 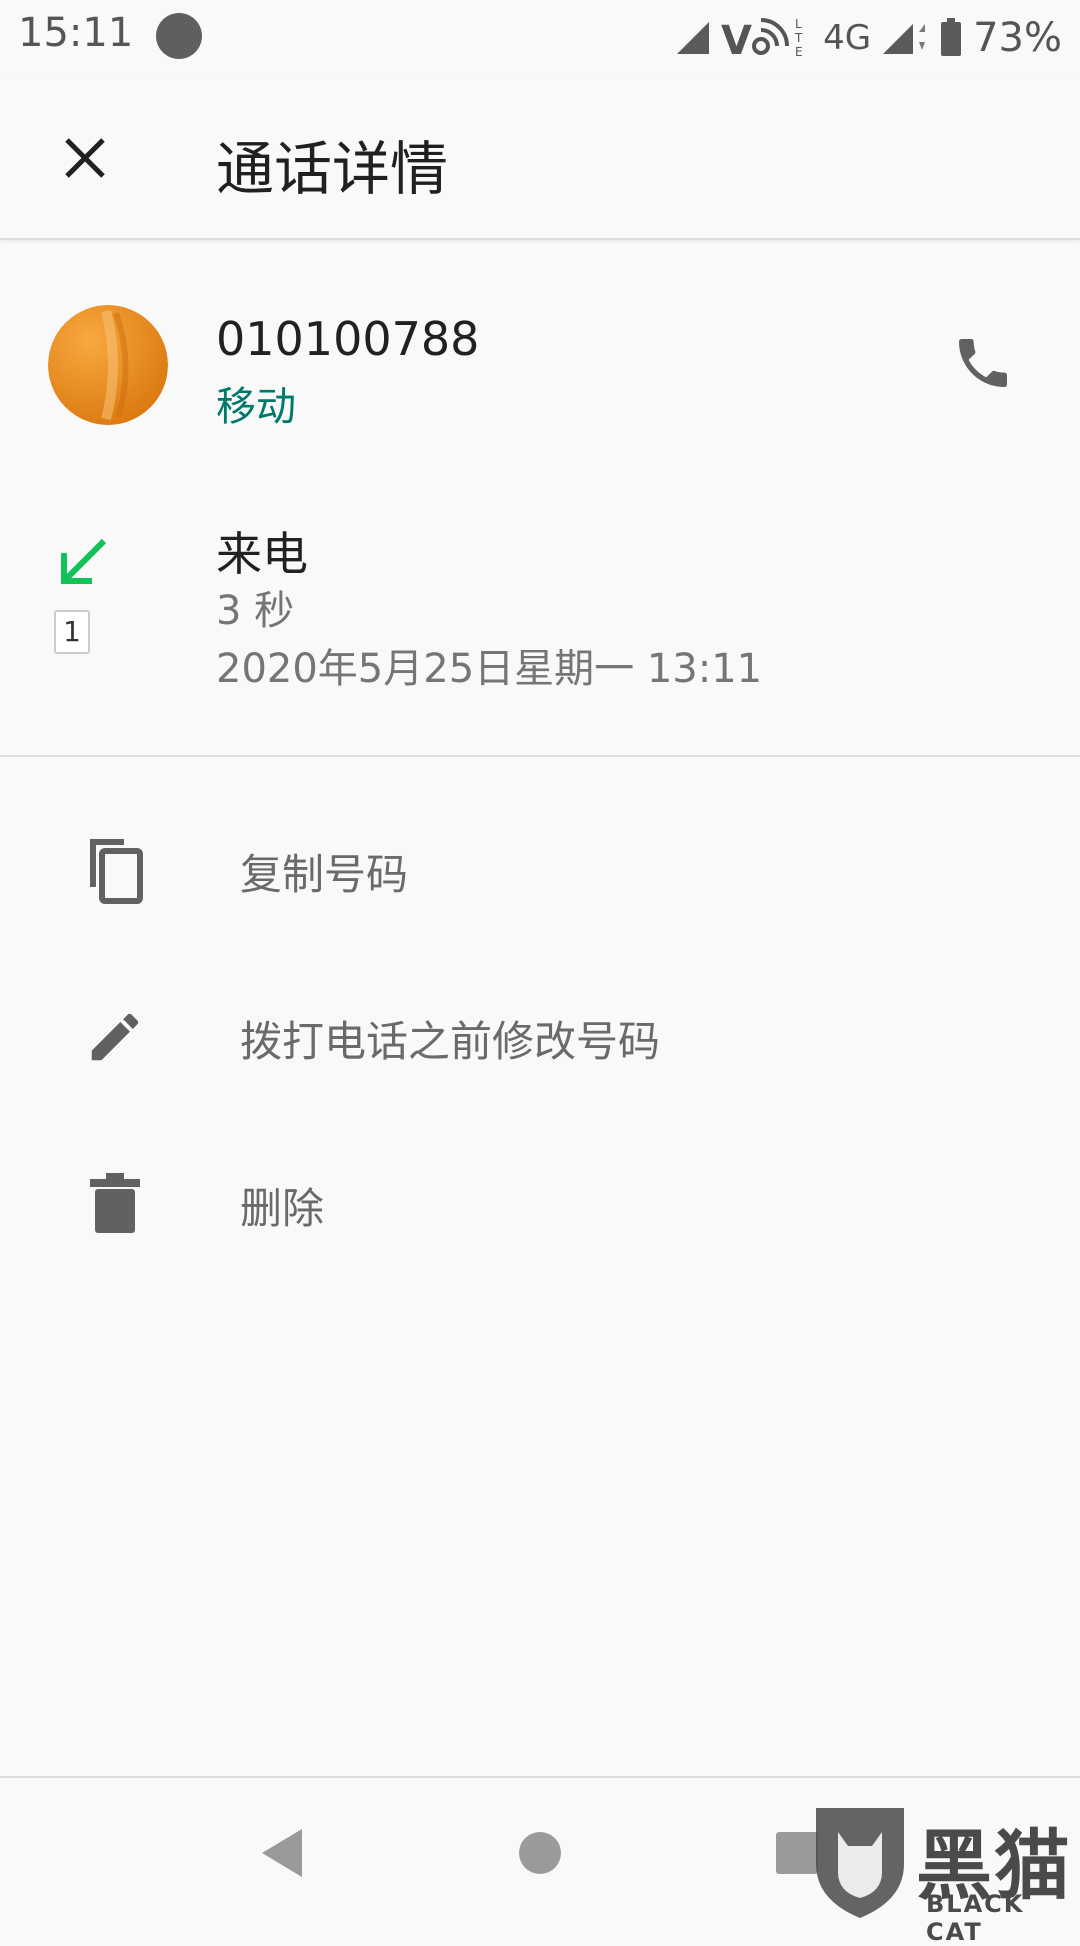 I want to click on sim-badge: 1, so click(x=72, y=632).